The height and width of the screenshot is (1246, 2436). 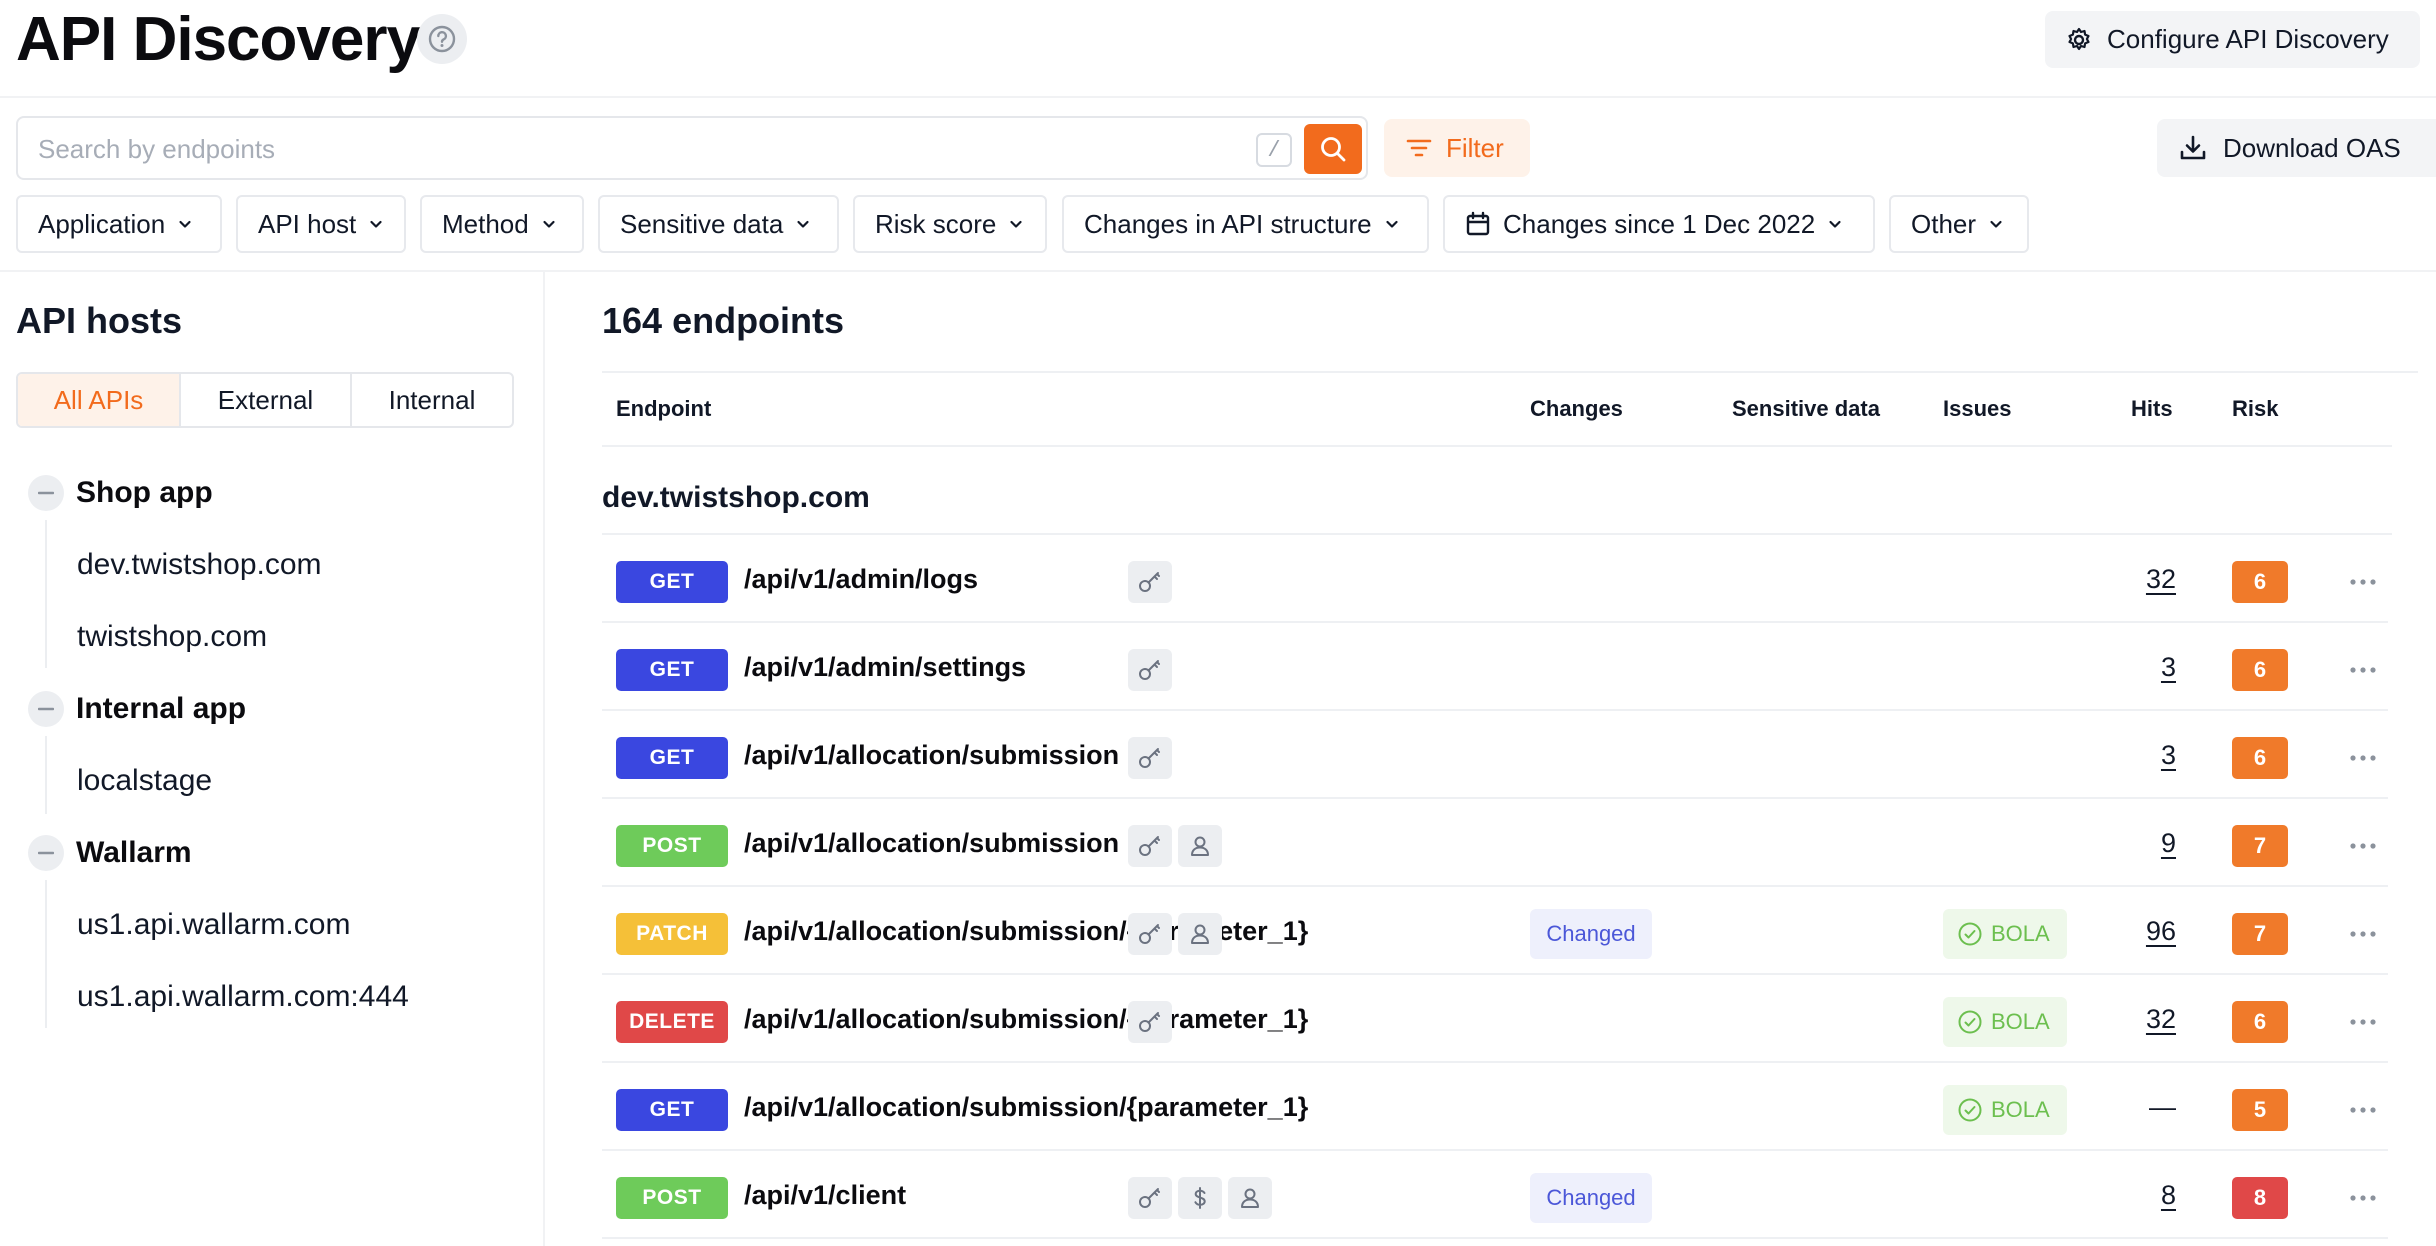 What do you see at coordinates (1274, 150) in the screenshot?
I see `shortcut-key: /` at bounding box center [1274, 150].